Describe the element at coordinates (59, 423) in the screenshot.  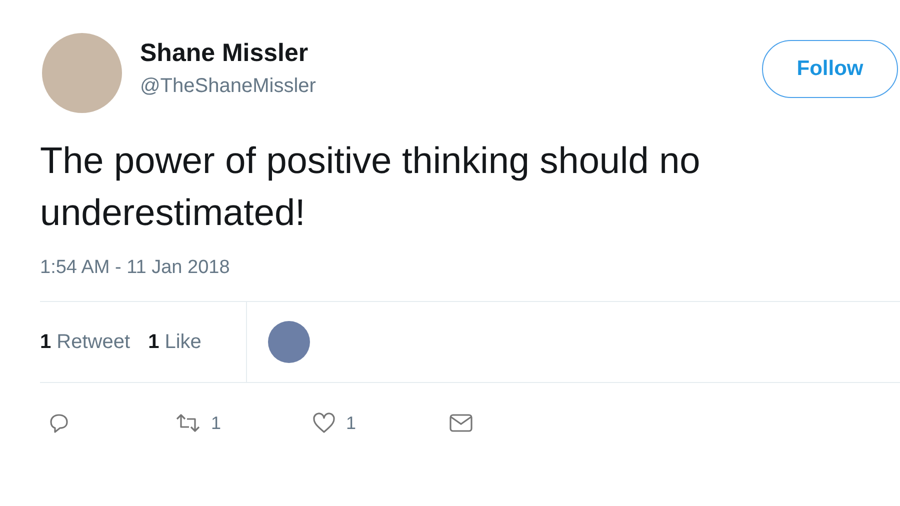
I see `reply-icon` at that location.